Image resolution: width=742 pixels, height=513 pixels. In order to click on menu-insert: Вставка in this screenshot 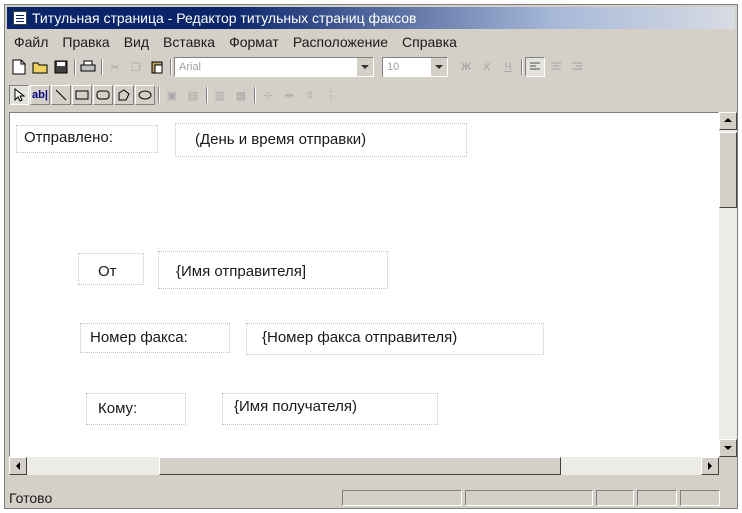, I will do `click(189, 42)`.